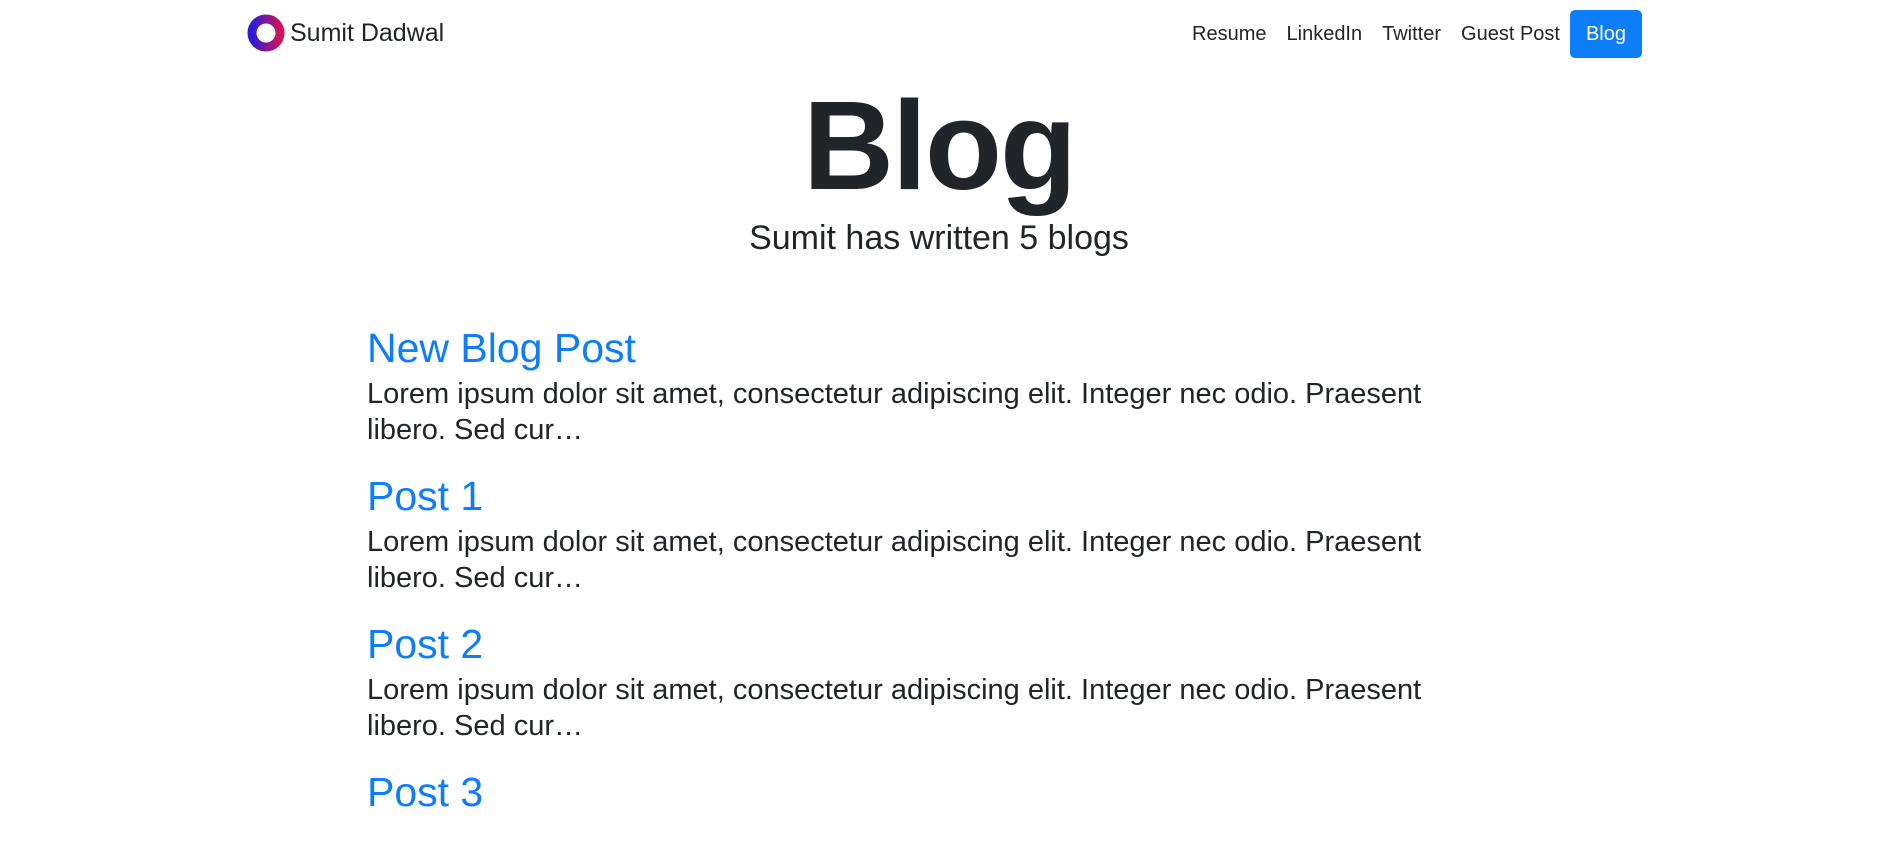  I want to click on nav-links: Resume LinkedIn Twitter Guest Post Blog, so click(1412, 34).